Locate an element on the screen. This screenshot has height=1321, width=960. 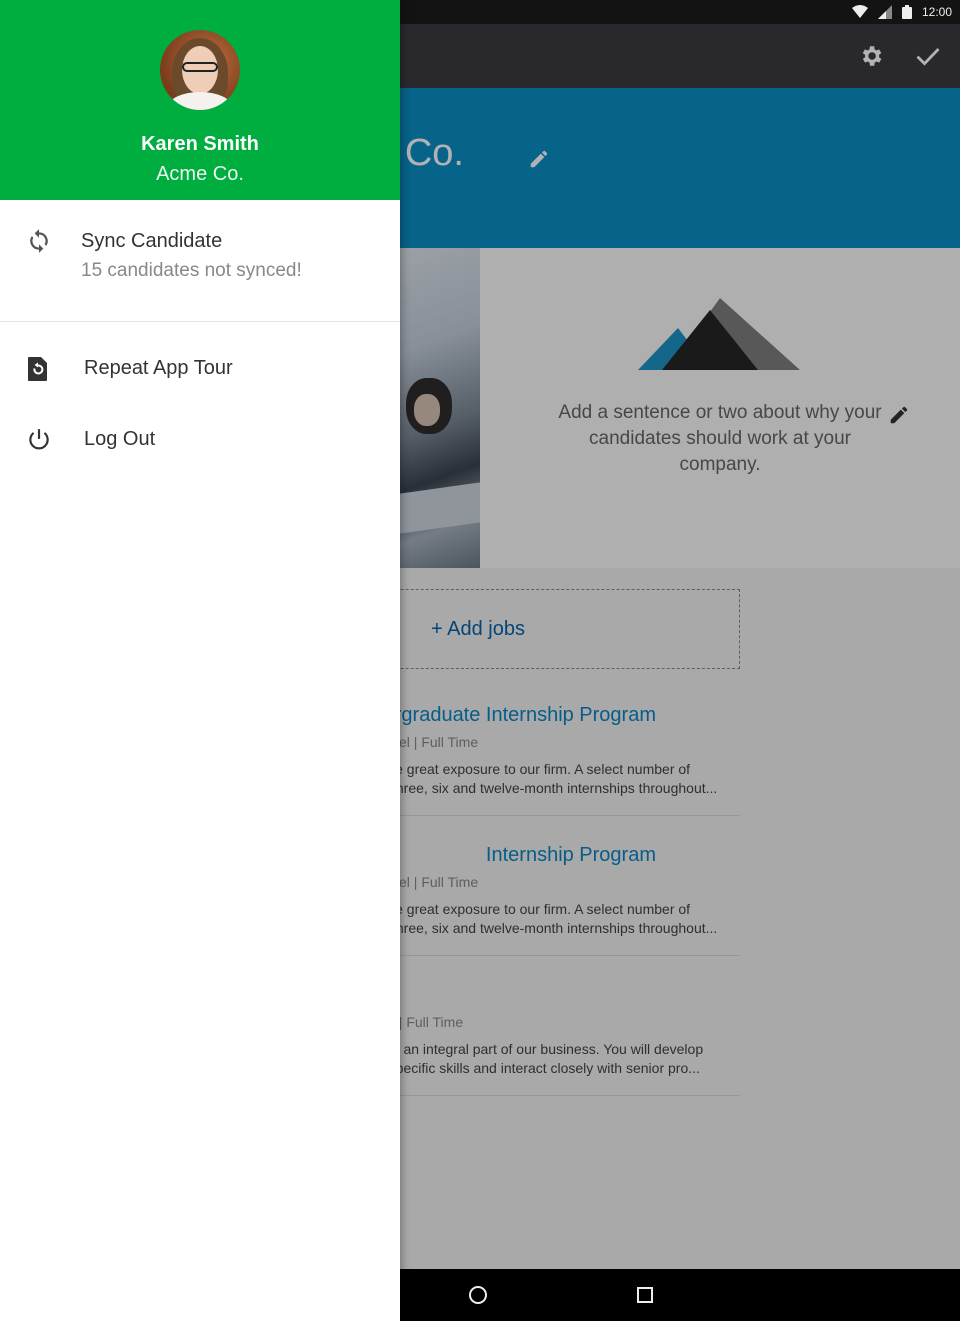
menu-item-log-out: Log Out is located at coordinates (200, 439).